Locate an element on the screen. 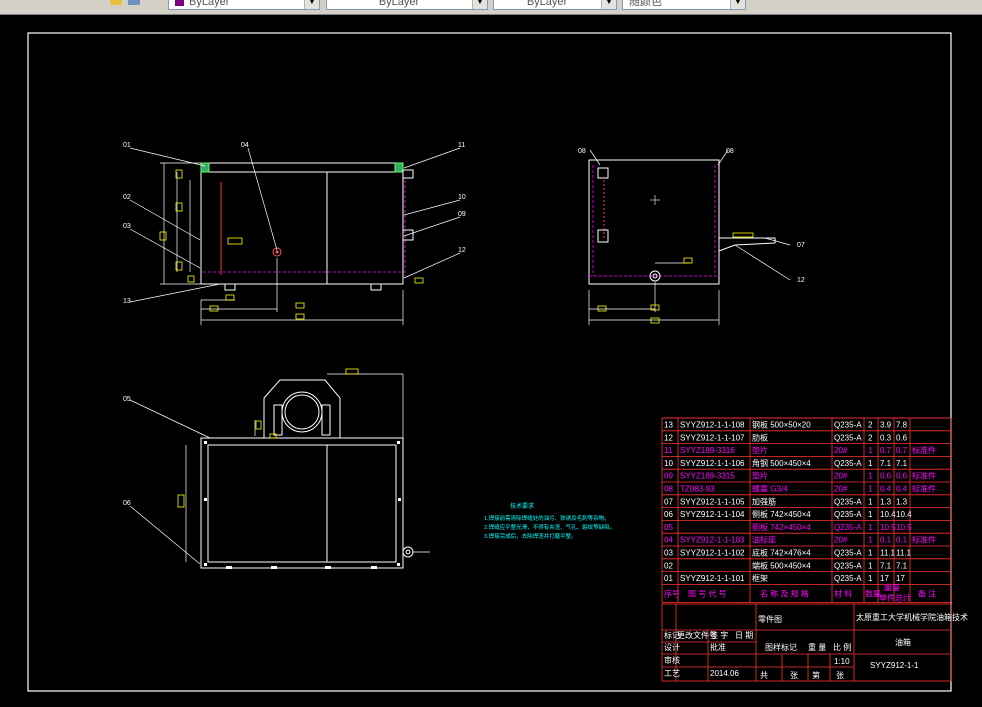 This screenshot has height=707, width=982. bom-code: SYYZ189-3315 is located at coordinates (707, 476).